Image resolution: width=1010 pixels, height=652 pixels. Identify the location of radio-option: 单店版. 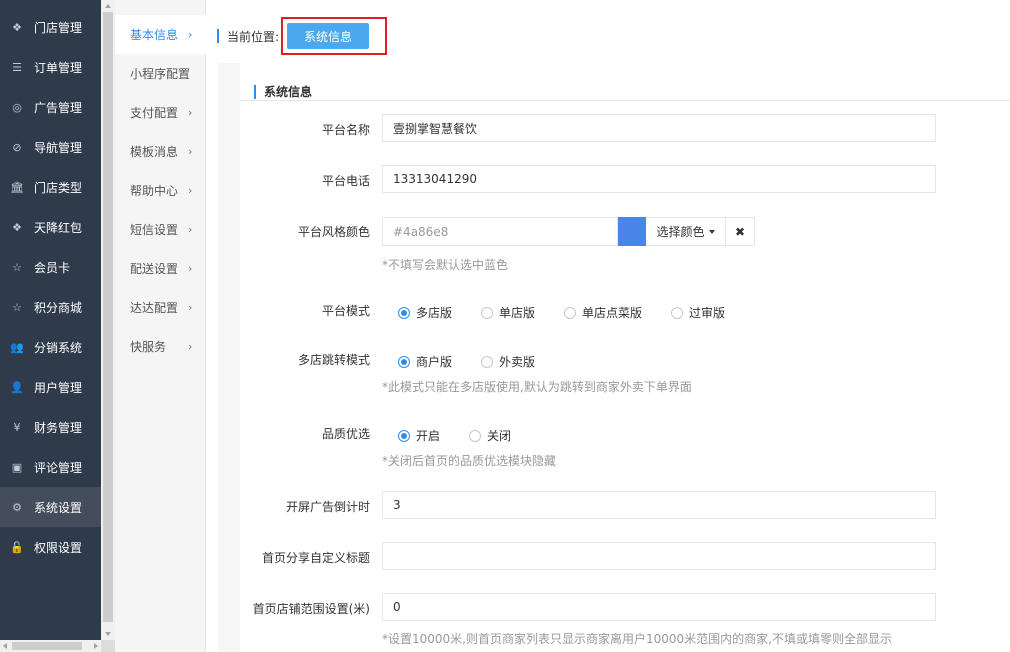
(508, 312).